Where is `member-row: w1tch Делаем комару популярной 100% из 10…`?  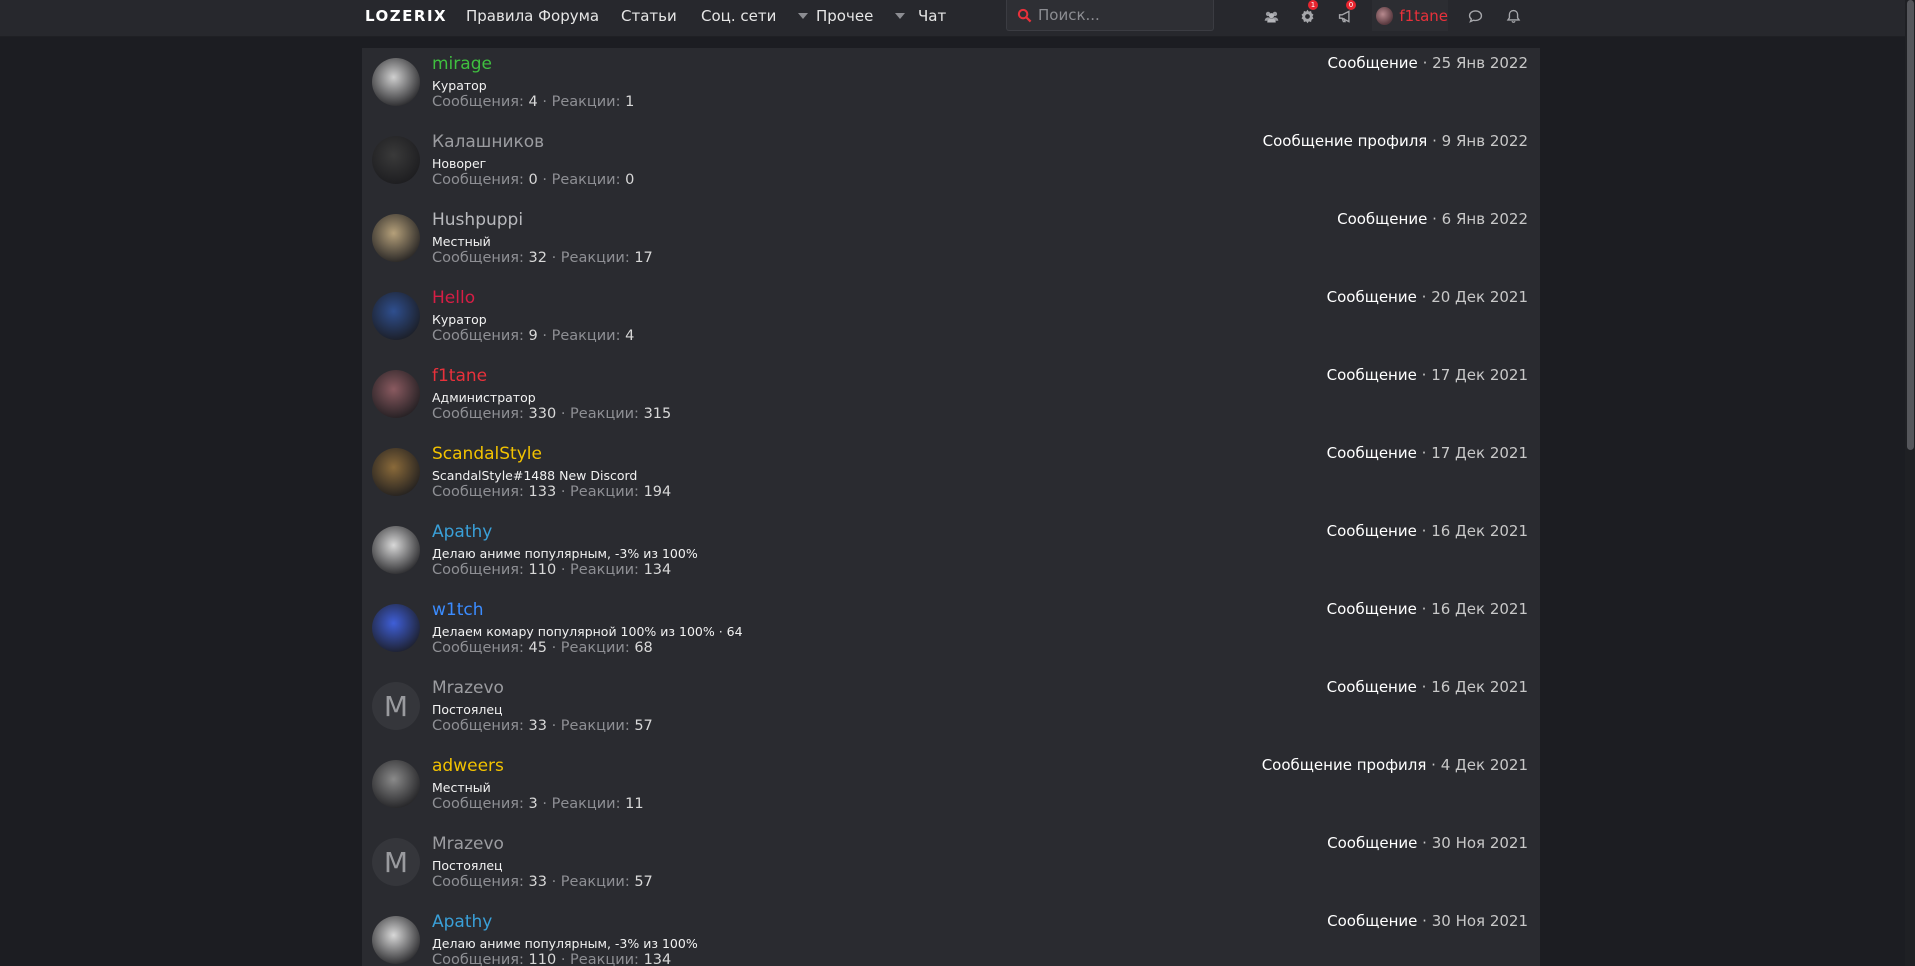
member-row: w1tch Делаем комару популярной 100% из 10… is located at coordinates (951, 633).